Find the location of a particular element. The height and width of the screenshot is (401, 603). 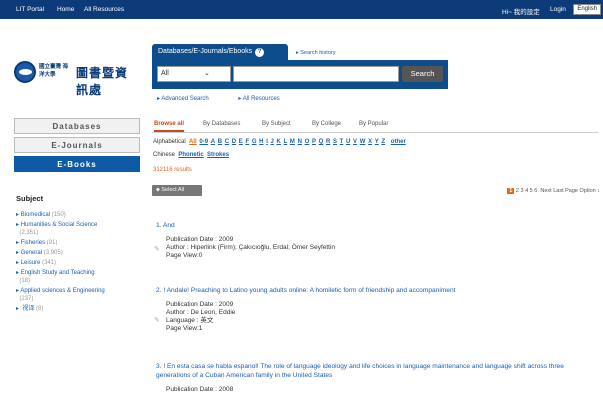

alpha-f: F is located at coordinates (247, 142).